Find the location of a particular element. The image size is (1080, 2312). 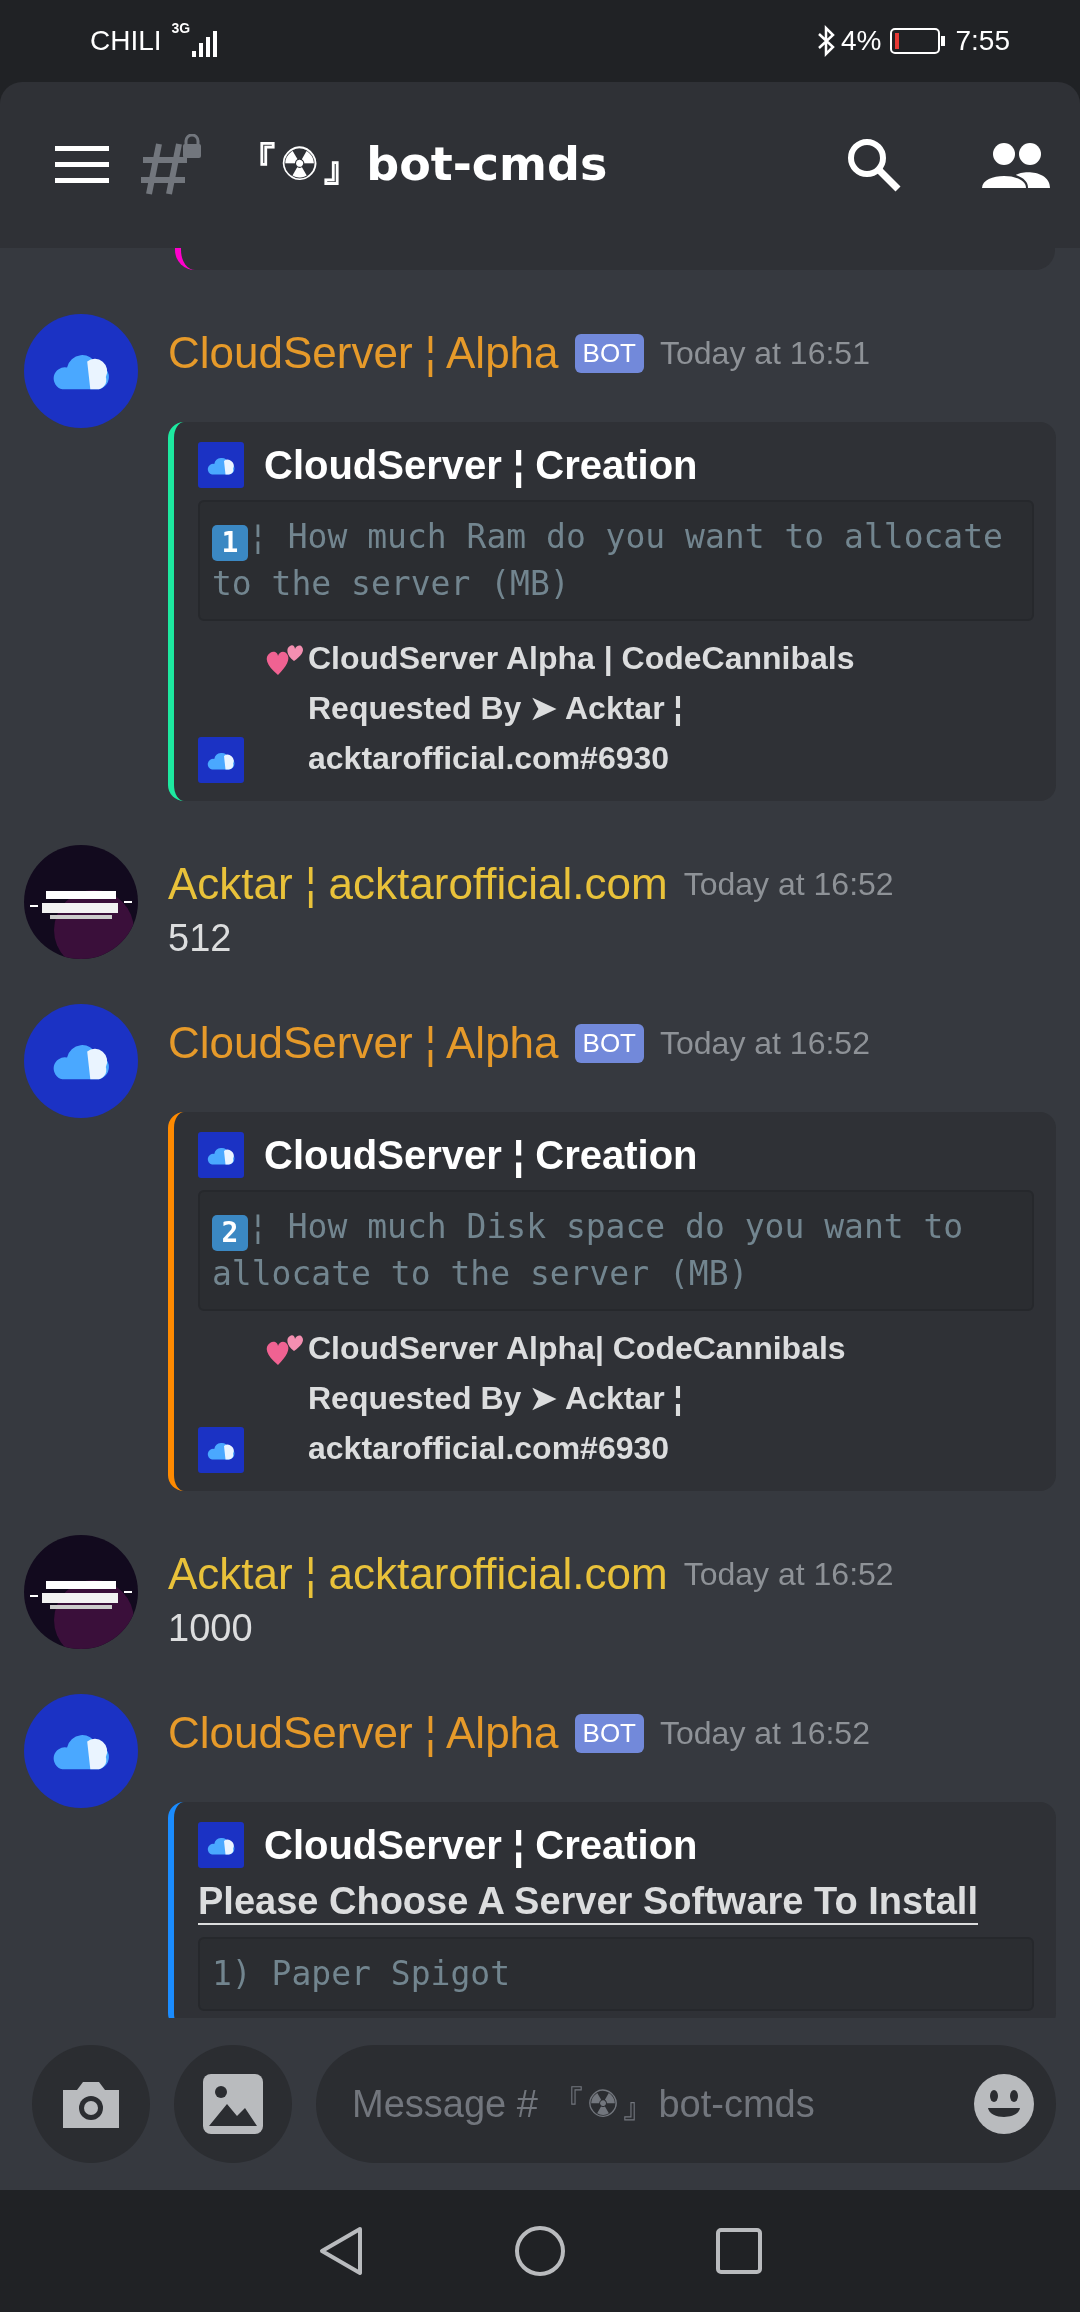

keycap-icon: 1 is located at coordinates (230, 543).